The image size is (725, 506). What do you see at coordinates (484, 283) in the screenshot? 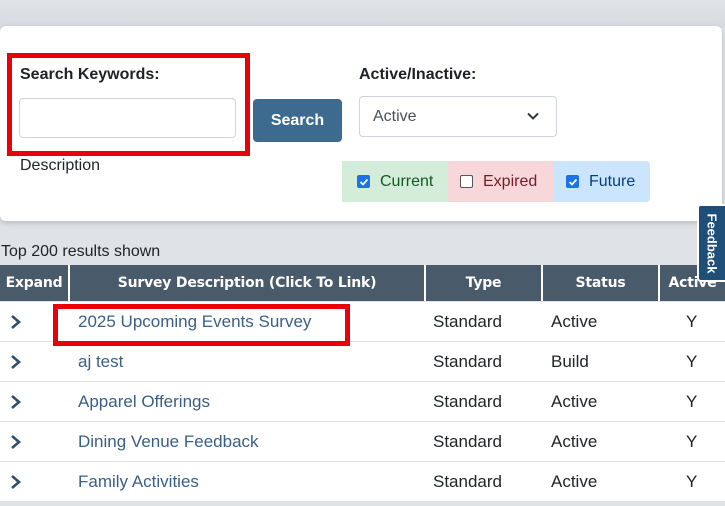
I see `header-type: Type` at bounding box center [484, 283].